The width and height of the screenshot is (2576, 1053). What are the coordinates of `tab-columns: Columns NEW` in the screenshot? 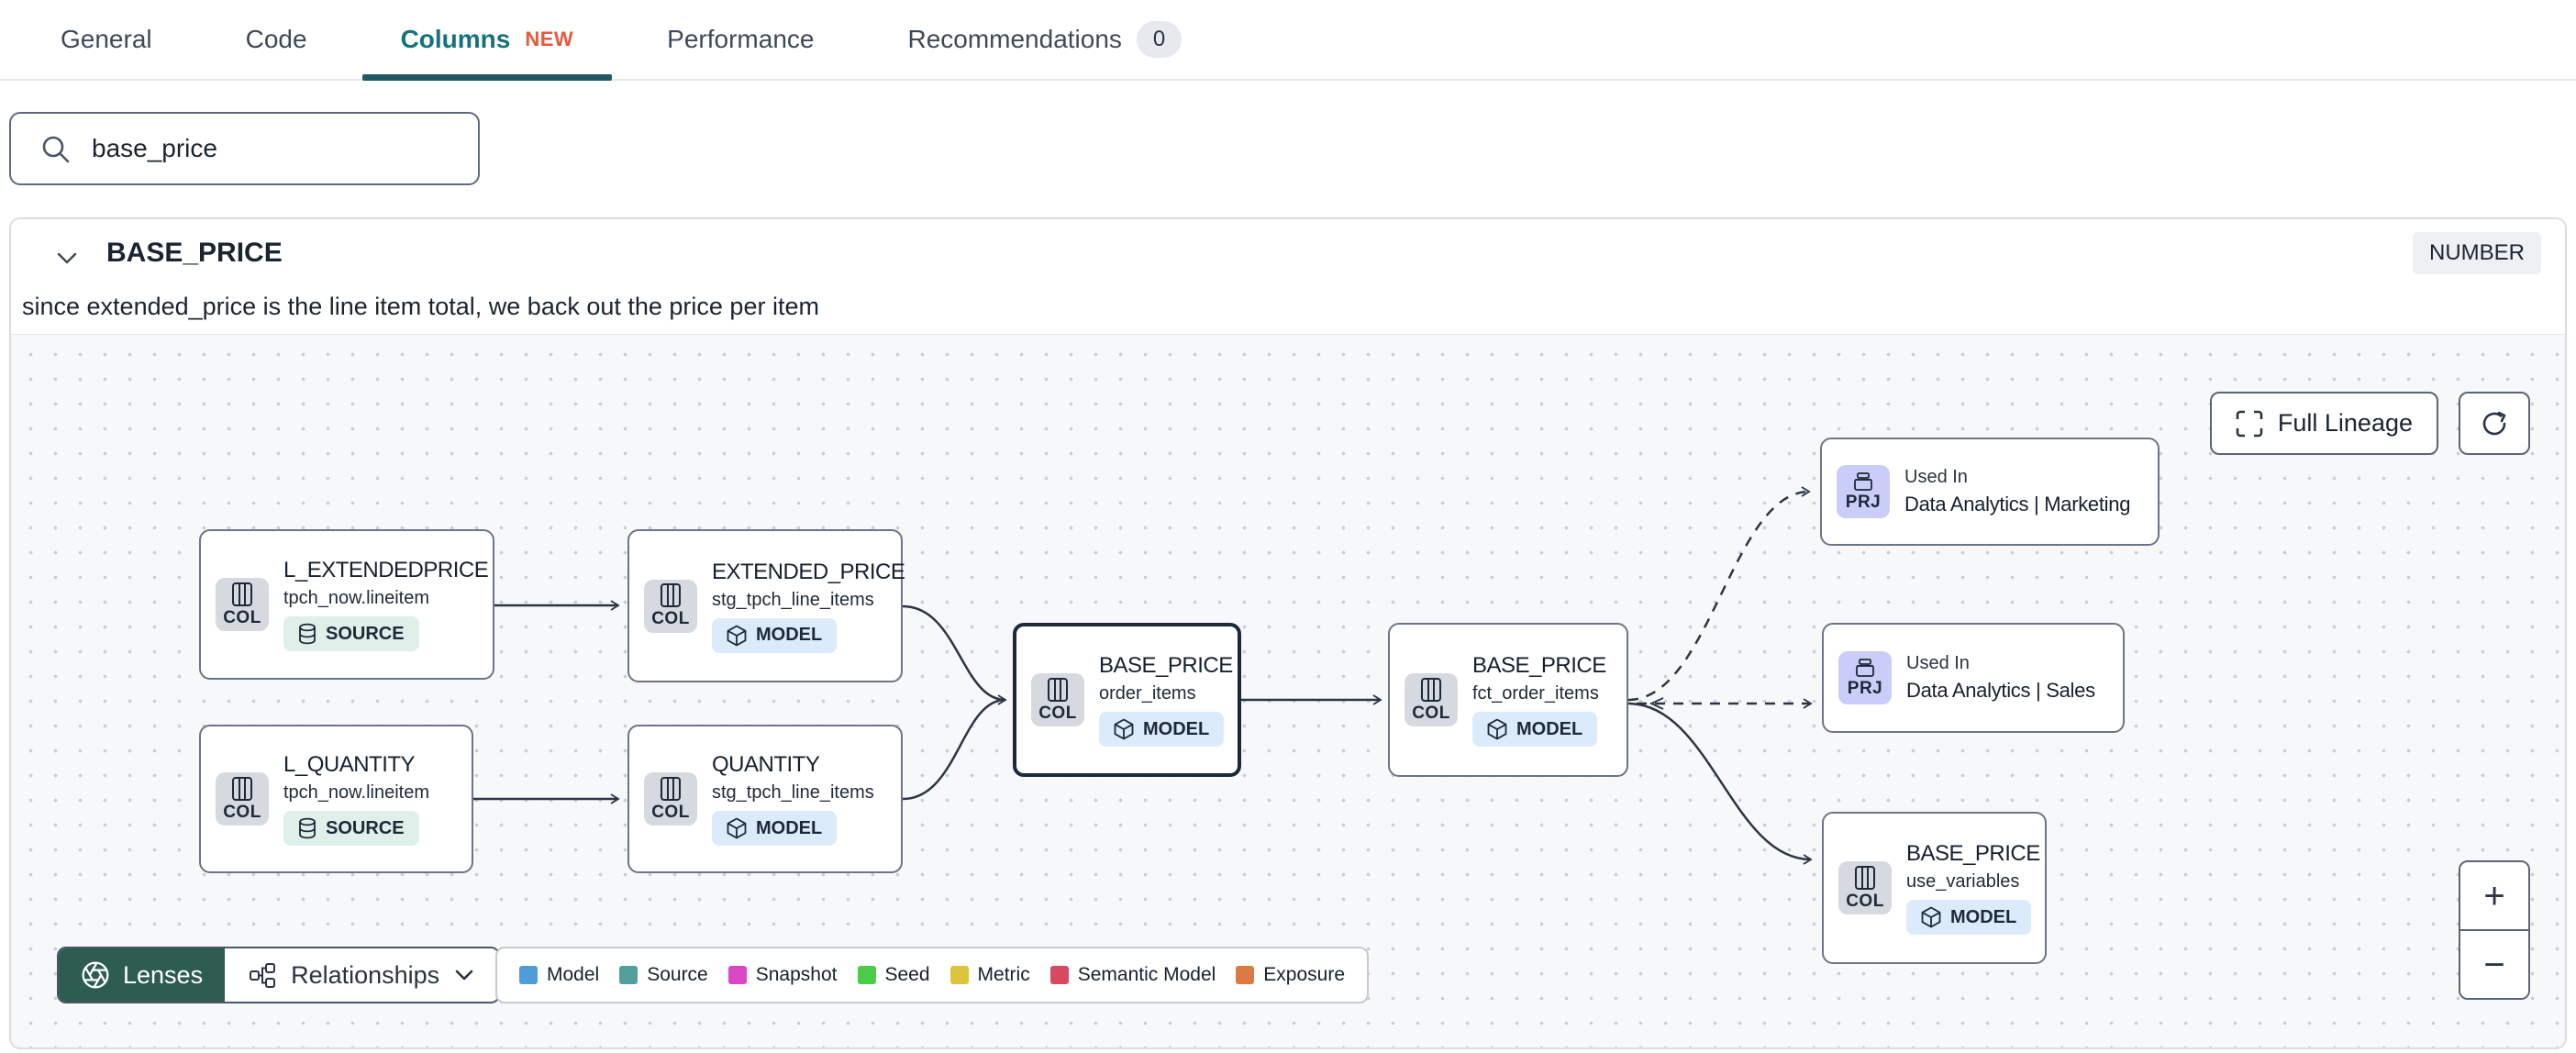 It's located at (487, 40).